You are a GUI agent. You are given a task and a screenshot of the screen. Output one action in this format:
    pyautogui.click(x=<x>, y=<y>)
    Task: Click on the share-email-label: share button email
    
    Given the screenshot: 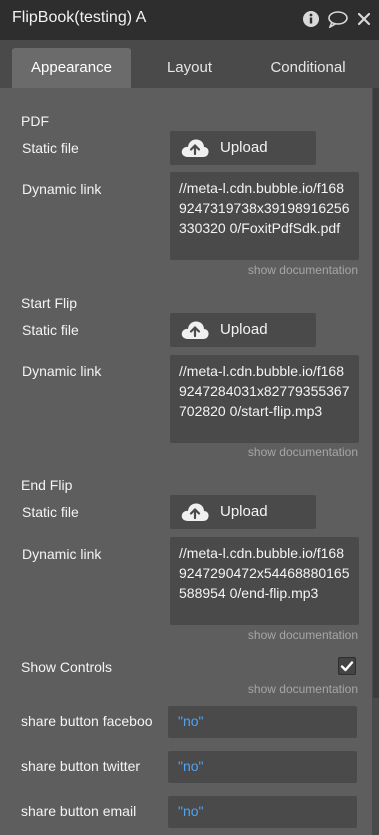 What is the action you would take?
    pyautogui.click(x=79, y=811)
    